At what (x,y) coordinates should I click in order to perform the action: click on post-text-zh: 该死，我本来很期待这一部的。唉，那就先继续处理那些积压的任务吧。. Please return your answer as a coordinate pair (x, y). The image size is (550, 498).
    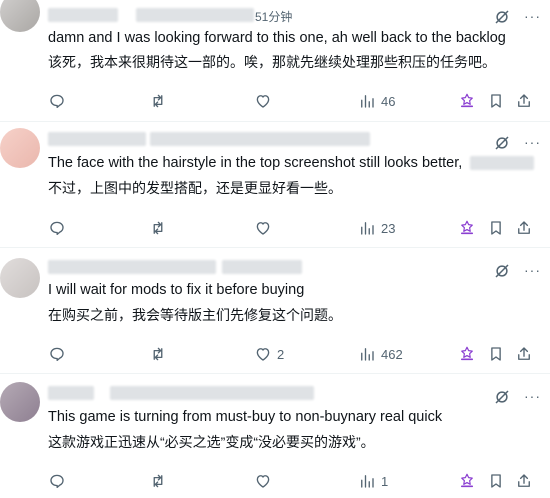
    Looking at the image, I should click on (272, 62).